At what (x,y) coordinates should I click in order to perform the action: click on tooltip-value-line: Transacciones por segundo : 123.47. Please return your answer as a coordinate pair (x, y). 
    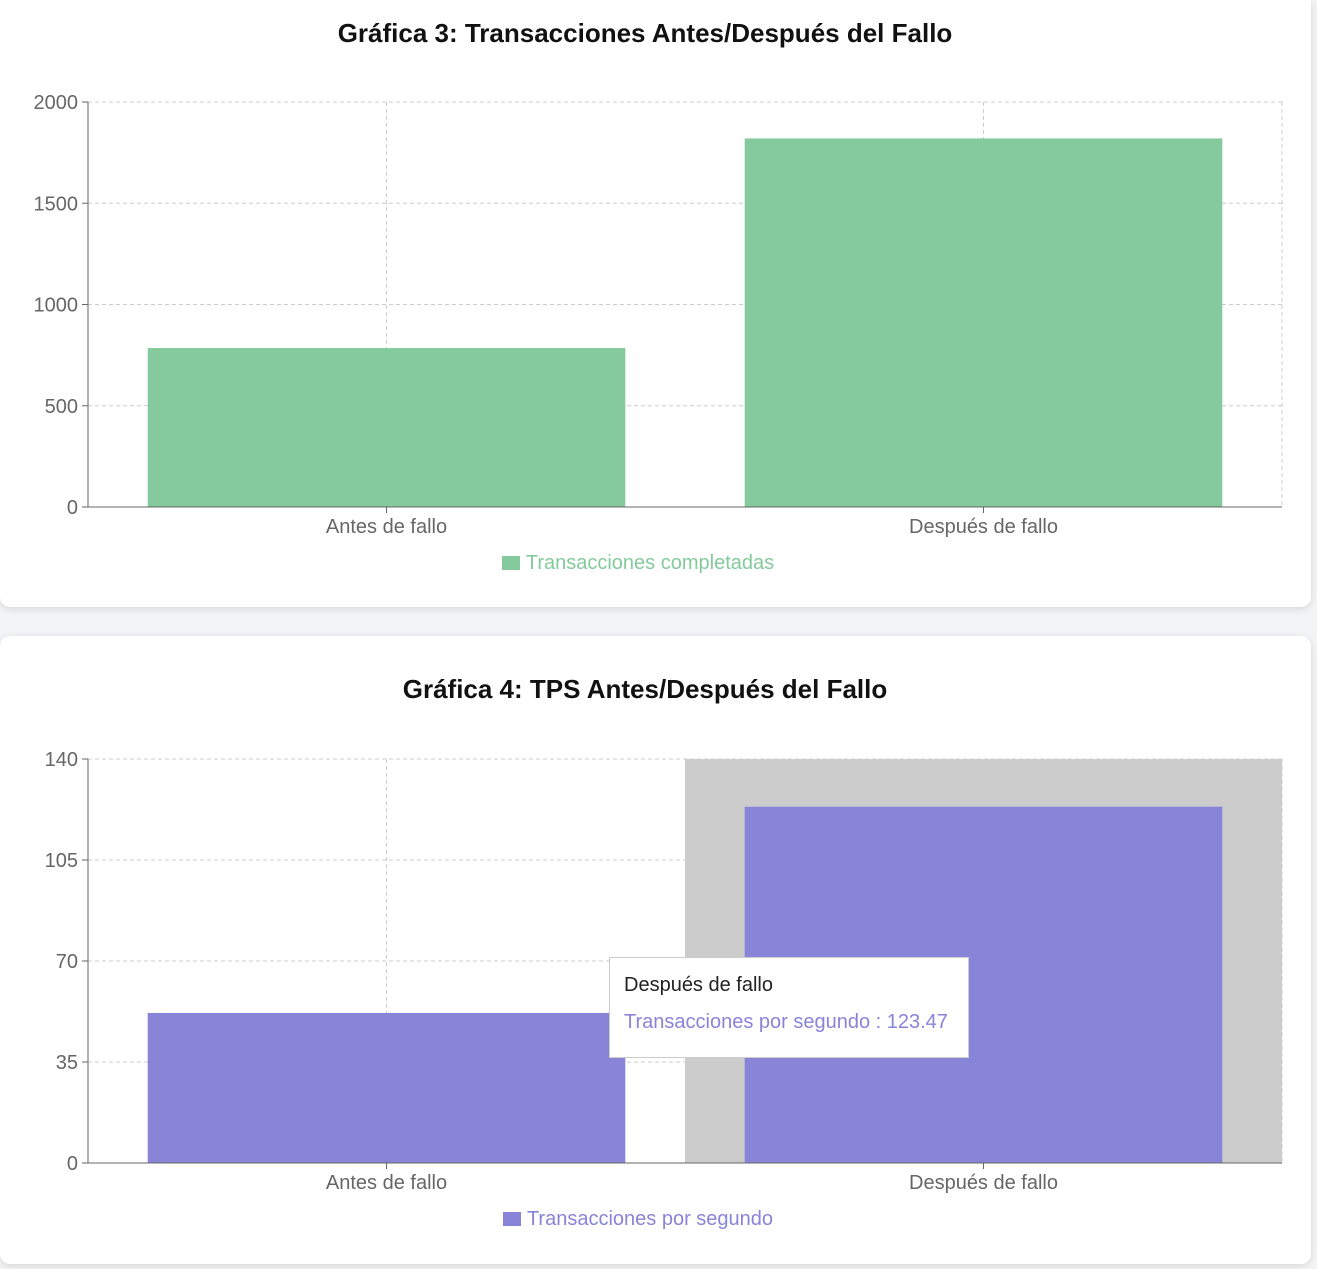
    Looking at the image, I should click on (789, 1022).